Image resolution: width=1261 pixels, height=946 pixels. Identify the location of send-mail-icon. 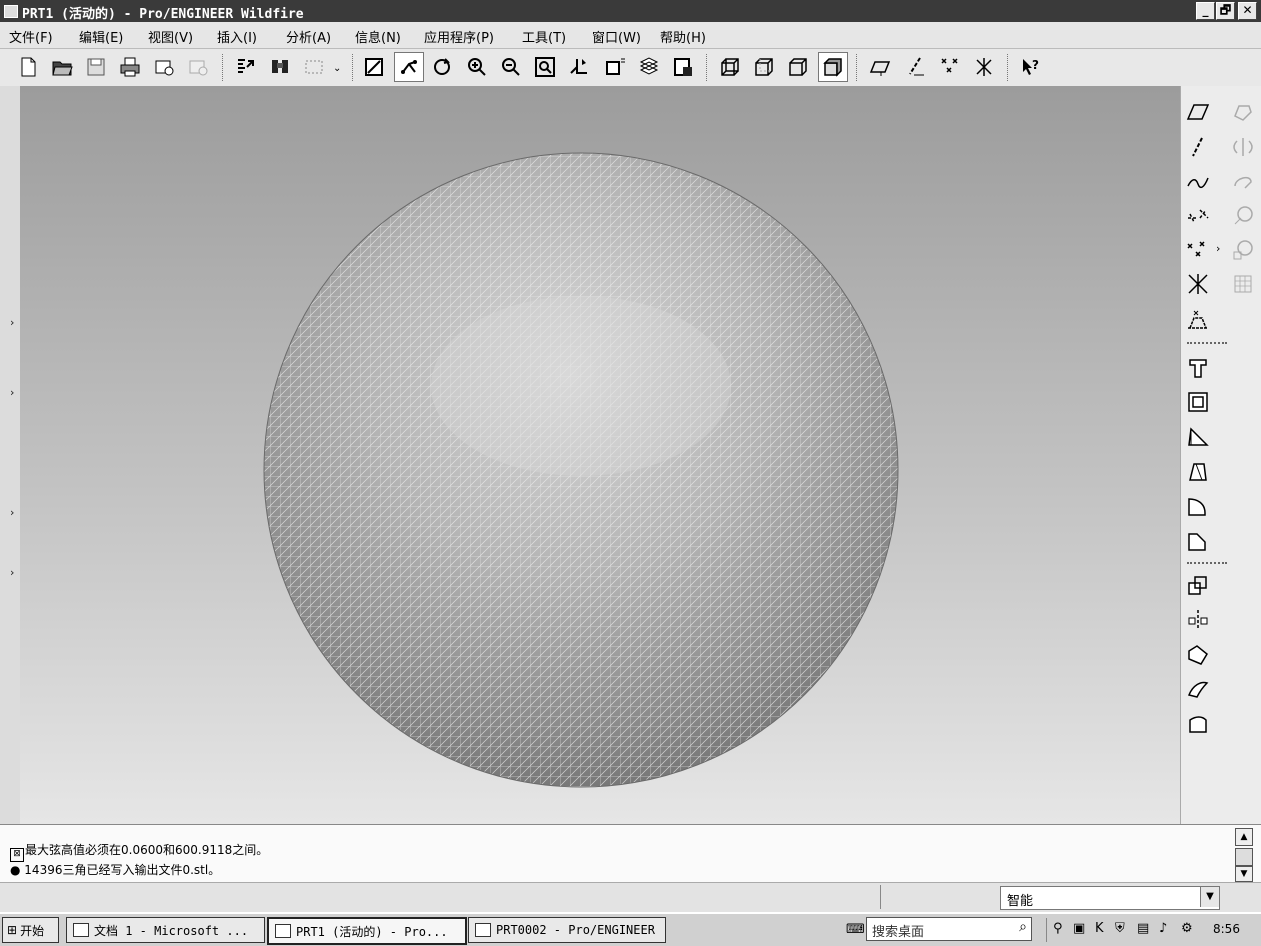
(164, 67).